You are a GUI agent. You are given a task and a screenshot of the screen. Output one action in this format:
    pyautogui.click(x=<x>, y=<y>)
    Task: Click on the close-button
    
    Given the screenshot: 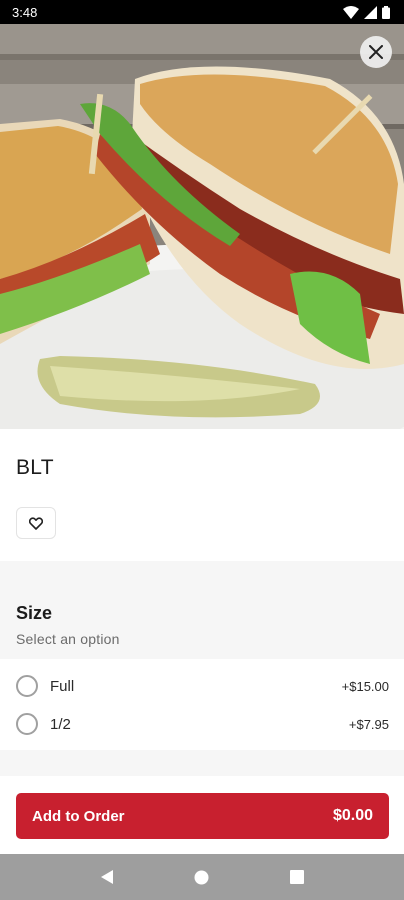 What is the action you would take?
    pyautogui.click(x=376, y=52)
    